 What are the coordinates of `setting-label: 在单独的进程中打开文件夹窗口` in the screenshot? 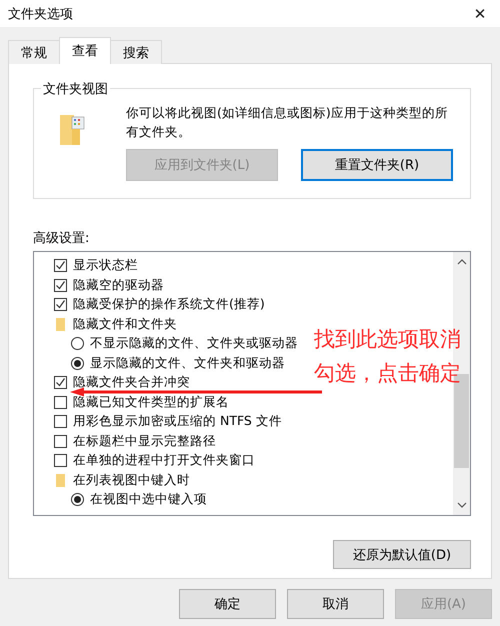 It's located at (164, 461).